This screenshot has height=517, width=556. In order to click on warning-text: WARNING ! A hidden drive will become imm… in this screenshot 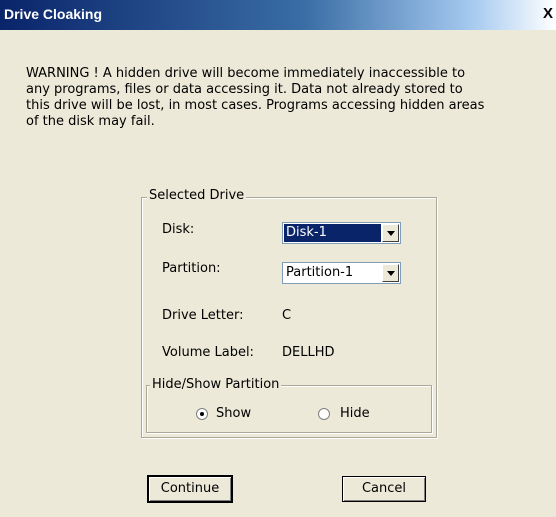, I will do `click(255, 97)`.